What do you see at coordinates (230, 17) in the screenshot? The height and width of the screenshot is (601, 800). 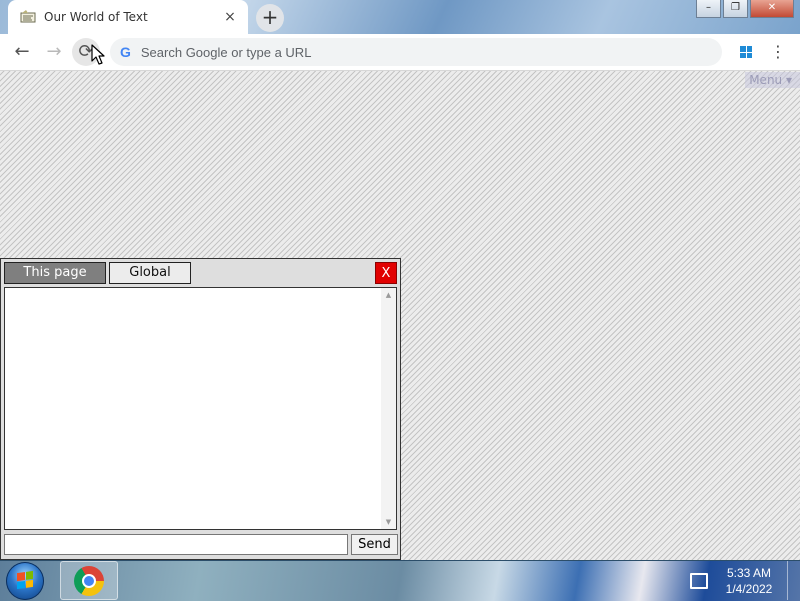 I see `tab-close-icon: ×` at bounding box center [230, 17].